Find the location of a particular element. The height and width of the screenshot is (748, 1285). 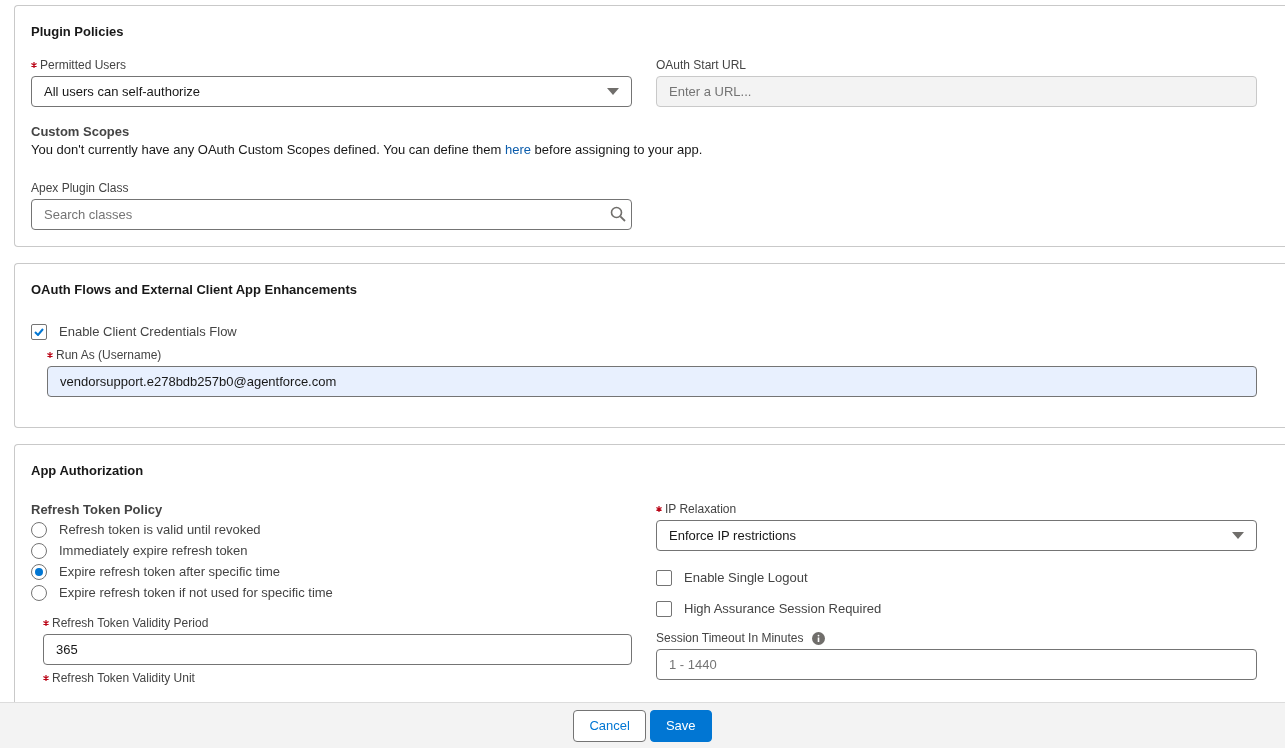

section-title: OAuth Flows and External Client App Enhancements is located at coordinates (194, 290).